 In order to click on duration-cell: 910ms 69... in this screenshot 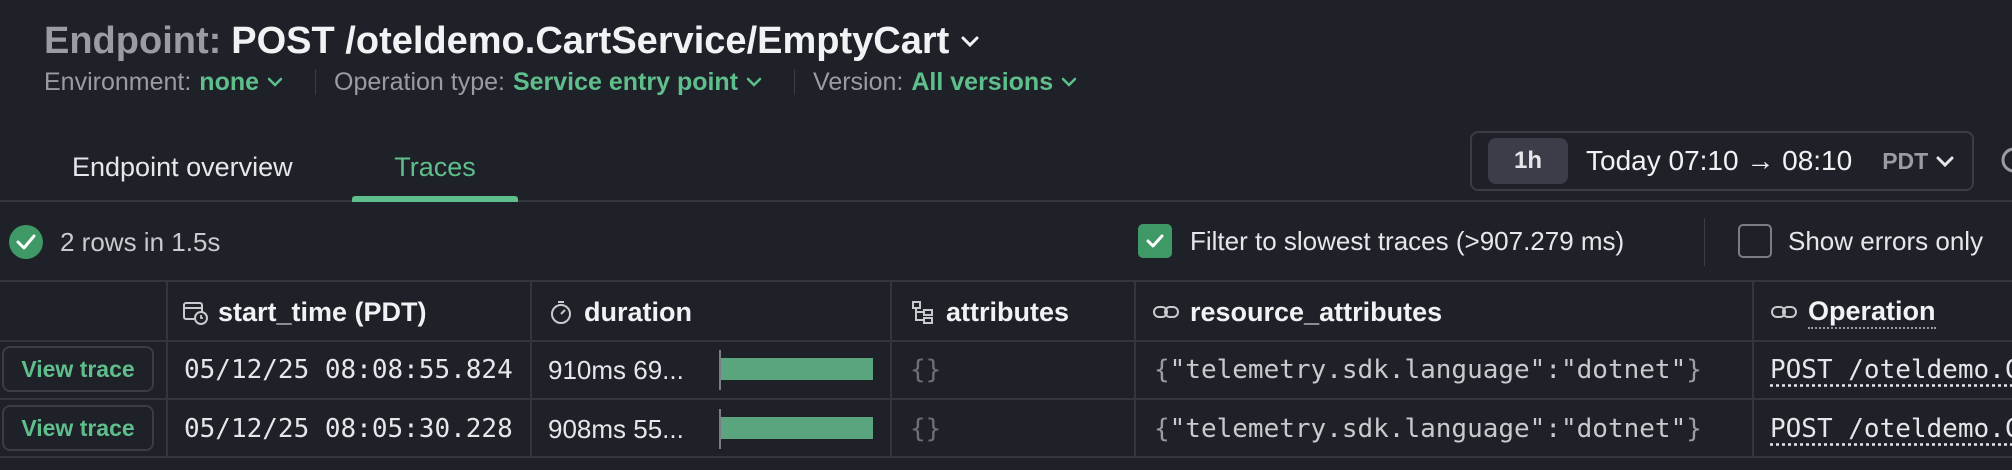, I will do `click(616, 369)`.